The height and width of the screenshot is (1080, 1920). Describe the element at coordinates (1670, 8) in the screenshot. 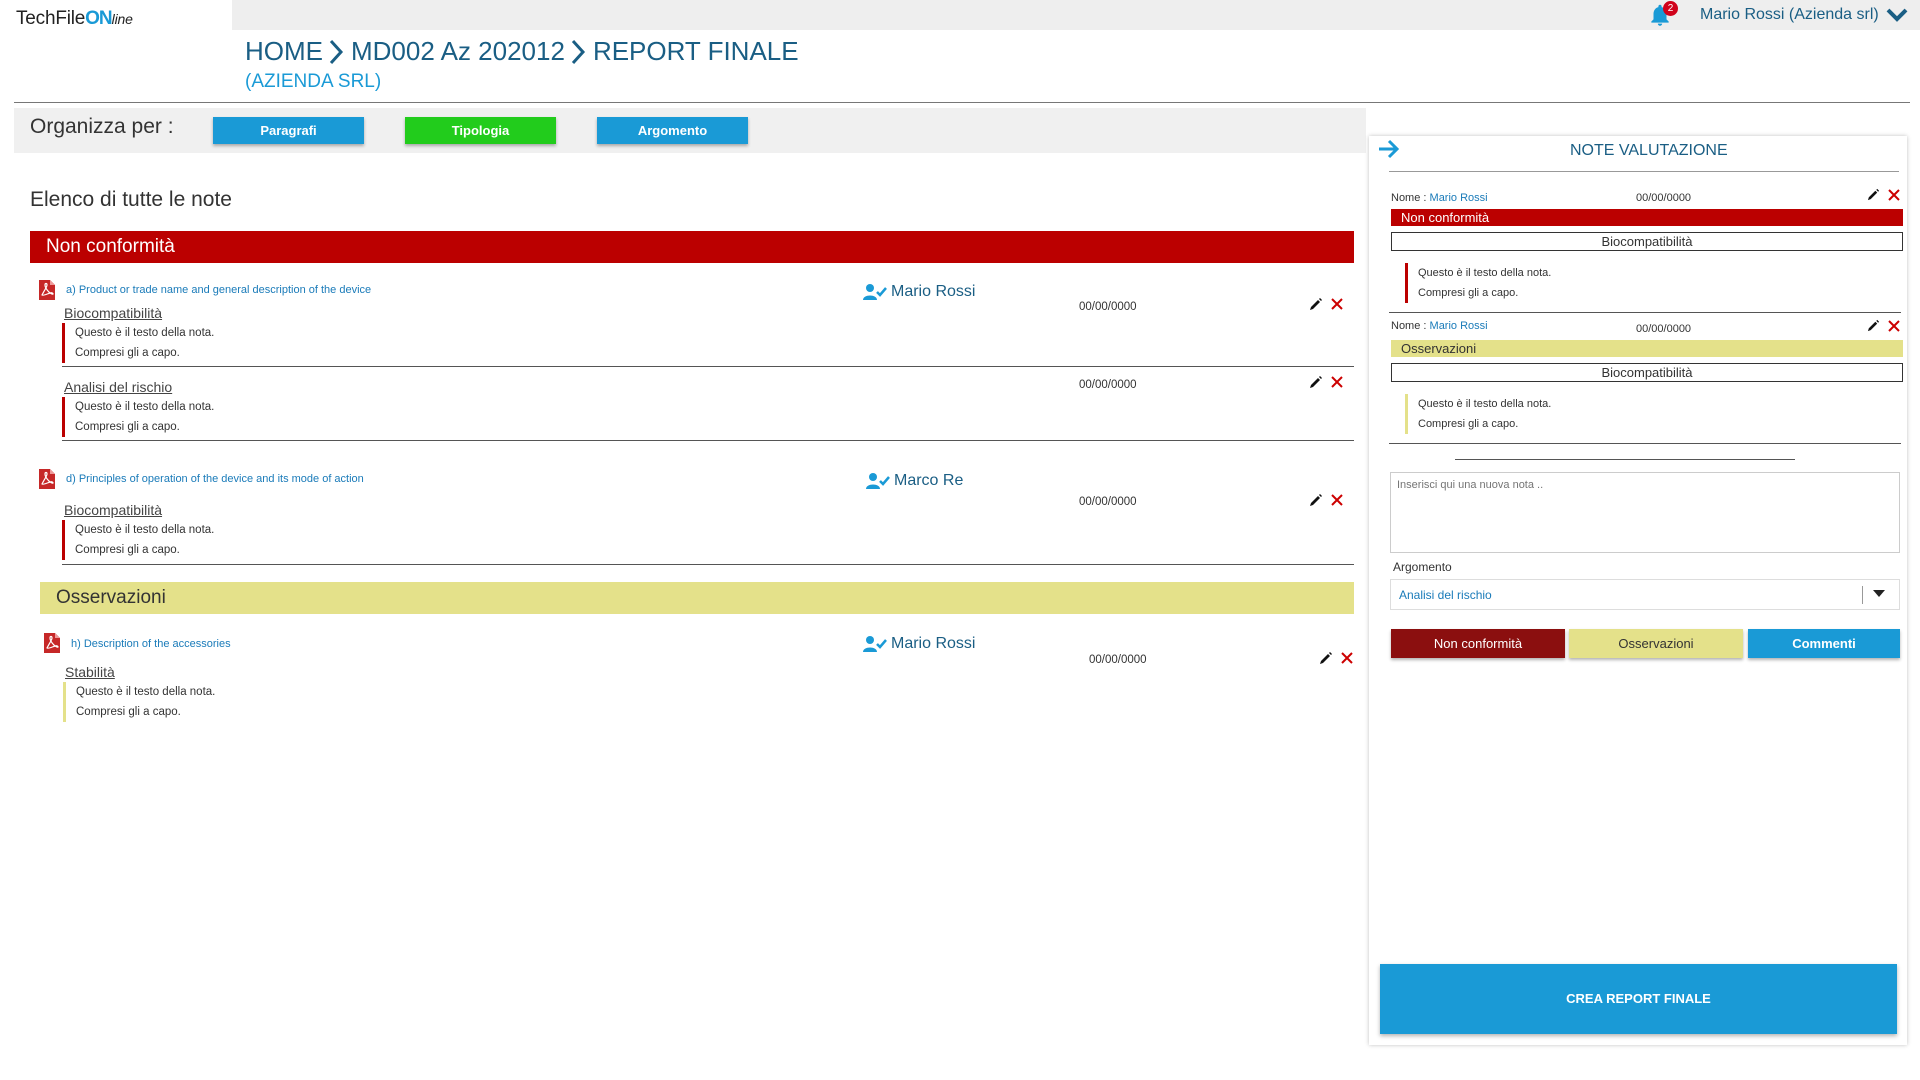

I see `notifications-badge: 2` at that location.